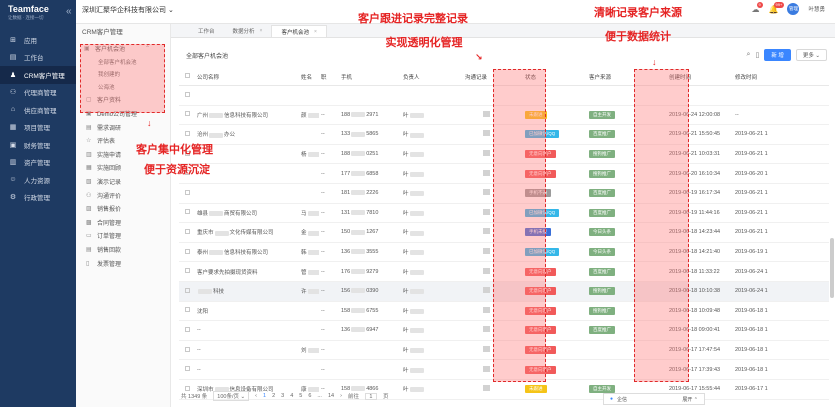 The width and height of the screenshot is (835, 407). I want to click on column-header: 手机, so click(370, 77).